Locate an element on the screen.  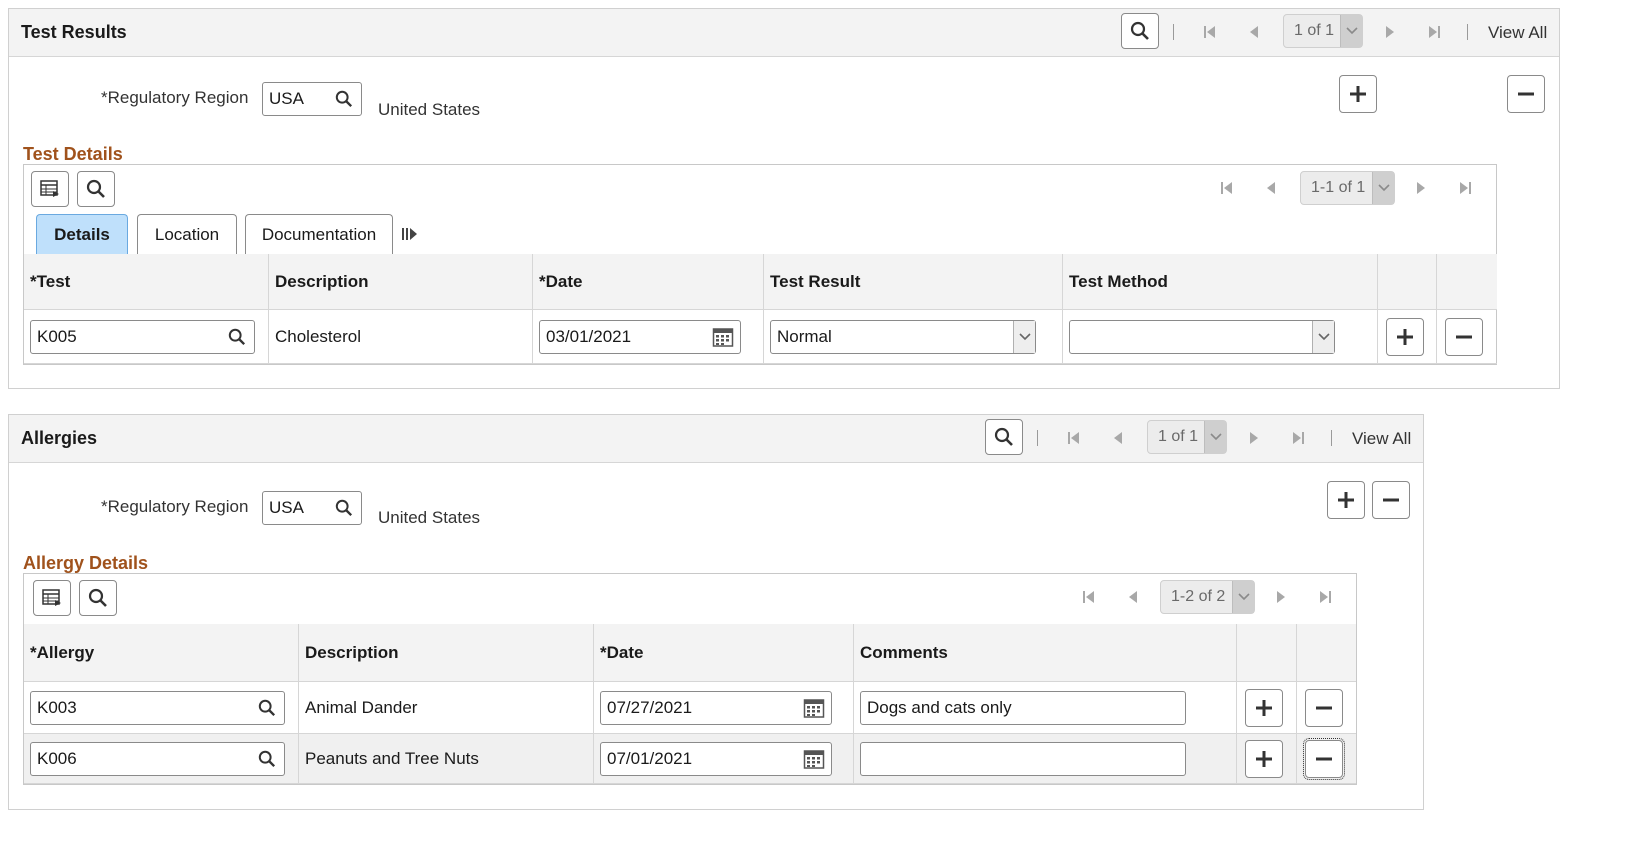
col-header-test-result: Test Result is located at coordinates (913, 282).